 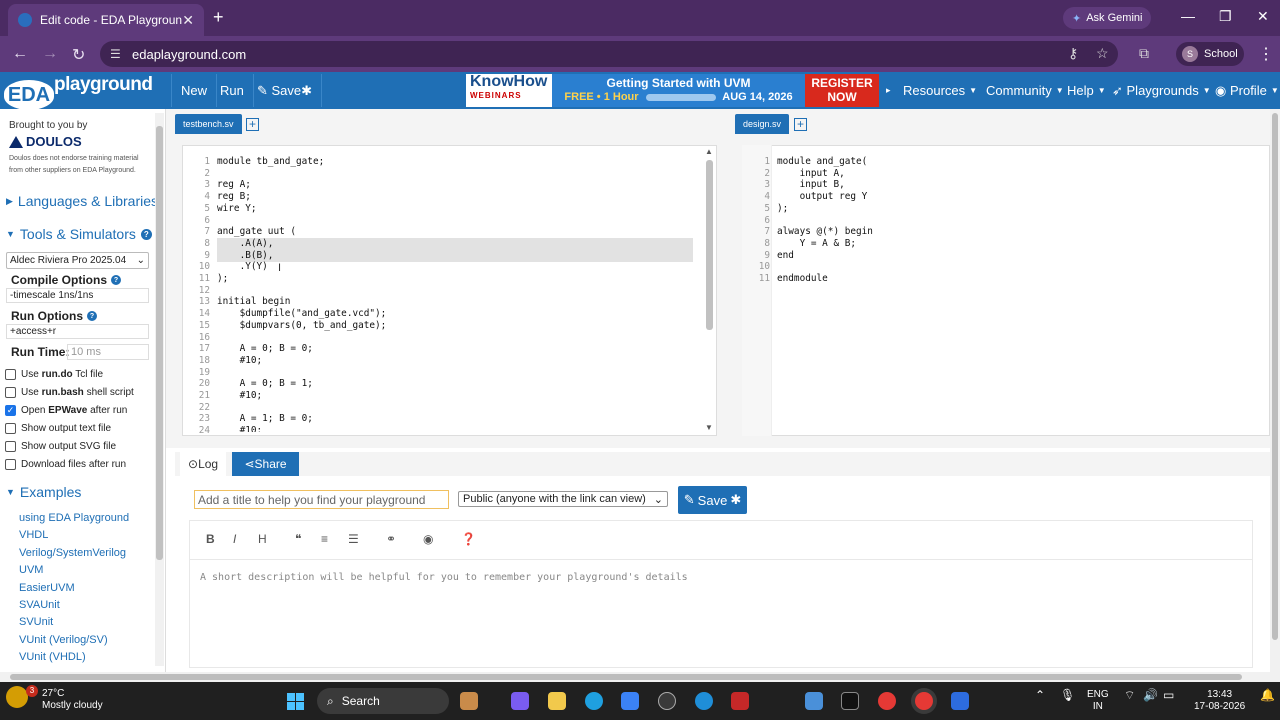 I want to click on example-link: SVAUnit, so click(x=39, y=605).